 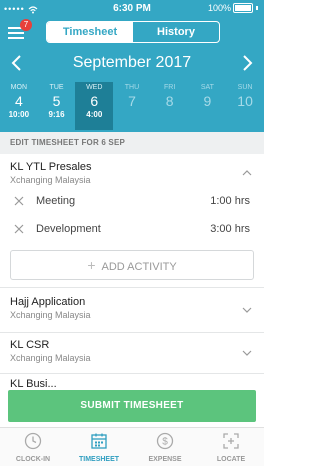 What do you see at coordinates (91, 265) in the screenshot?
I see `plus-icon: +` at bounding box center [91, 265].